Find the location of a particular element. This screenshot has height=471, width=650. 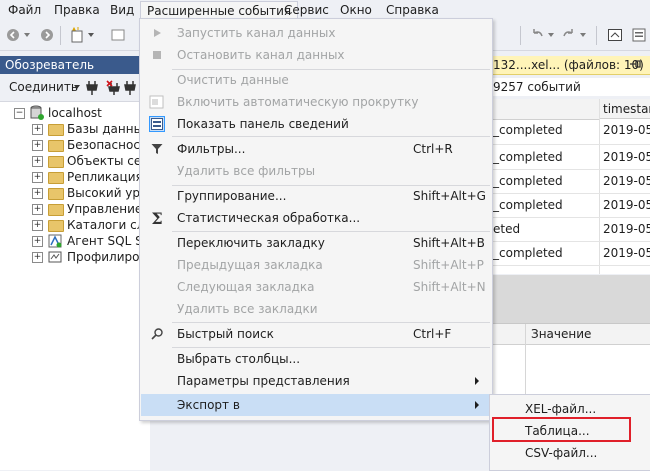

menu-item-shortcut: Shift+Alt+N is located at coordinates (449, 287).